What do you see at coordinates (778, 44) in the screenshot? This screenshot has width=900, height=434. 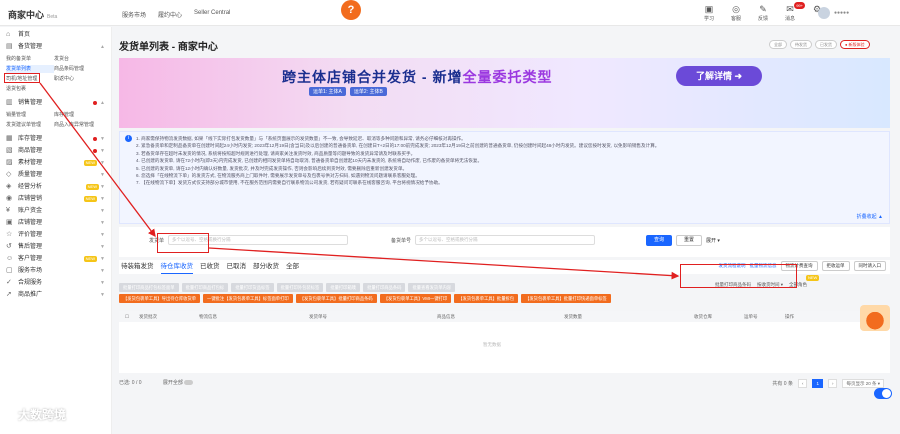 I see `toggle-all: 全部` at bounding box center [778, 44].